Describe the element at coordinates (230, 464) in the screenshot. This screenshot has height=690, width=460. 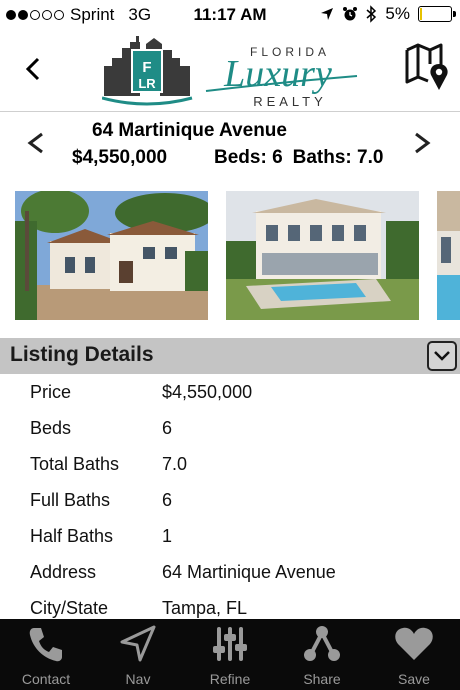
I see `detail-row: Total Baths 7.0` at that location.